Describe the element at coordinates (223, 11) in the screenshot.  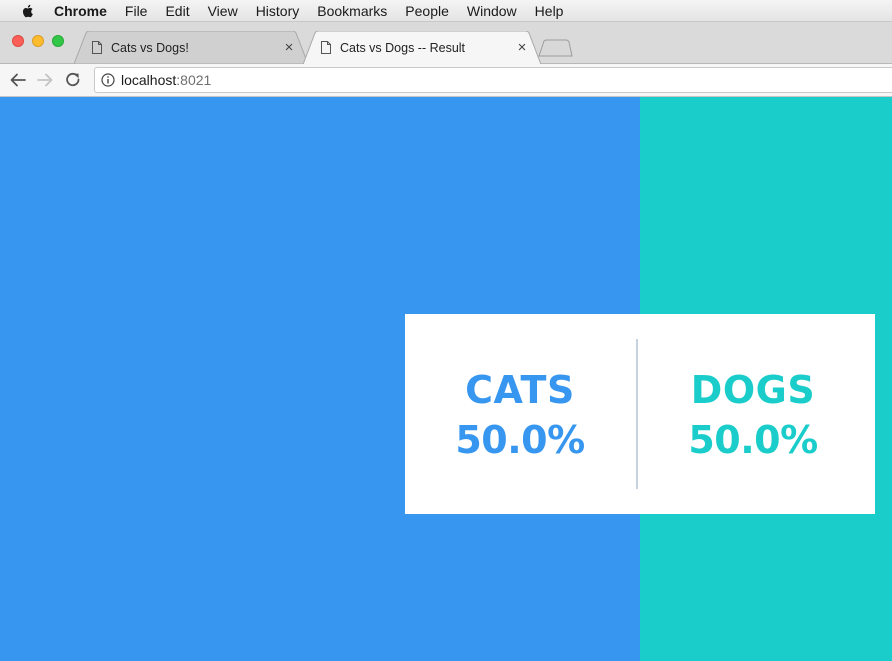
I see `menu-view: View` at that location.